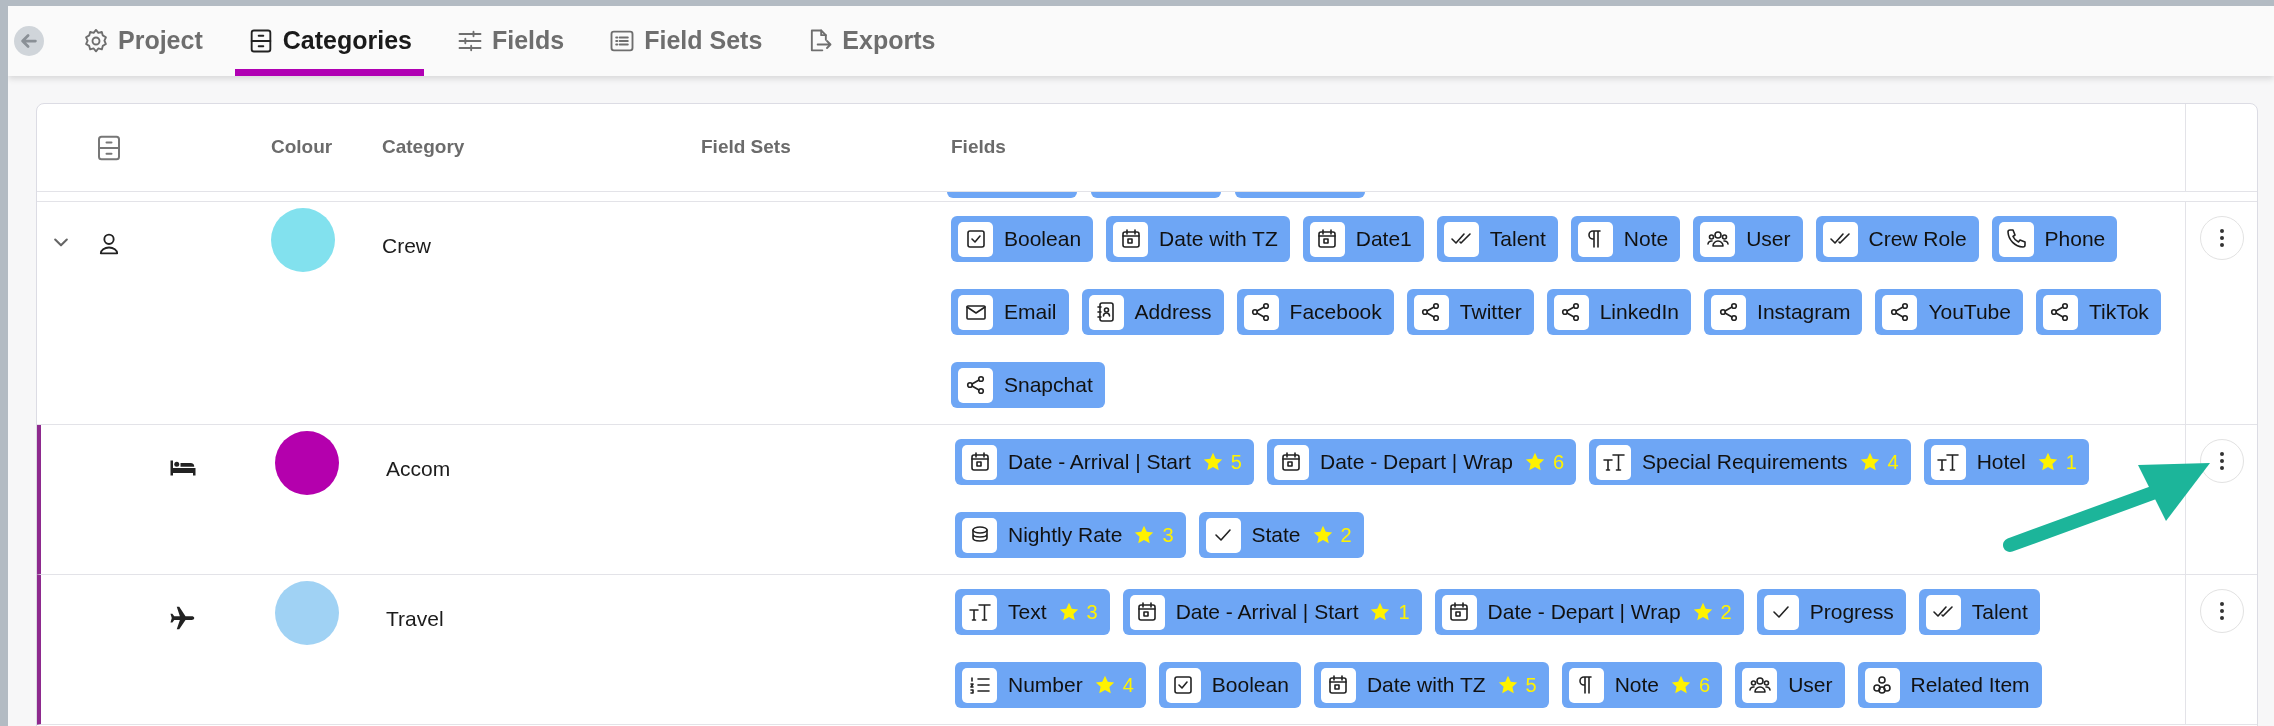  Describe the element at coordinates (1010, 312) in the screenshot. I see `field-tag: Email` at that location.